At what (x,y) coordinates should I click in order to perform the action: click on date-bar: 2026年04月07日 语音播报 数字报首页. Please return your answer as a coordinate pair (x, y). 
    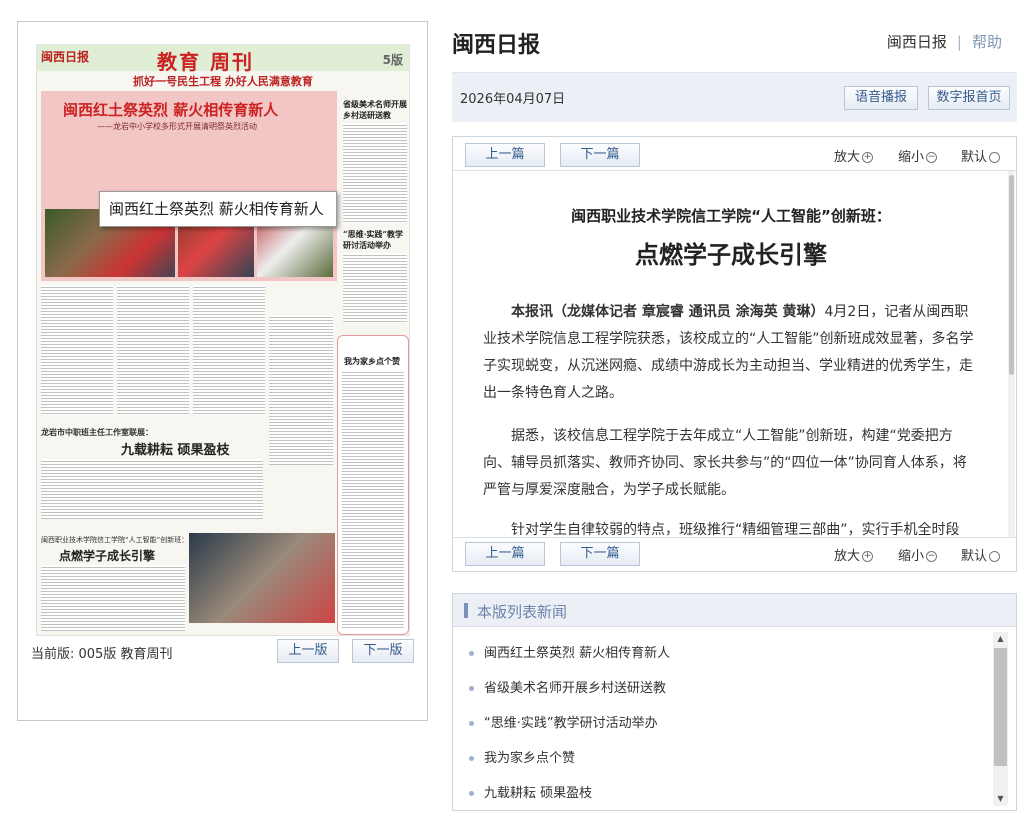
    Looking at the image, I should click on (734, 97).